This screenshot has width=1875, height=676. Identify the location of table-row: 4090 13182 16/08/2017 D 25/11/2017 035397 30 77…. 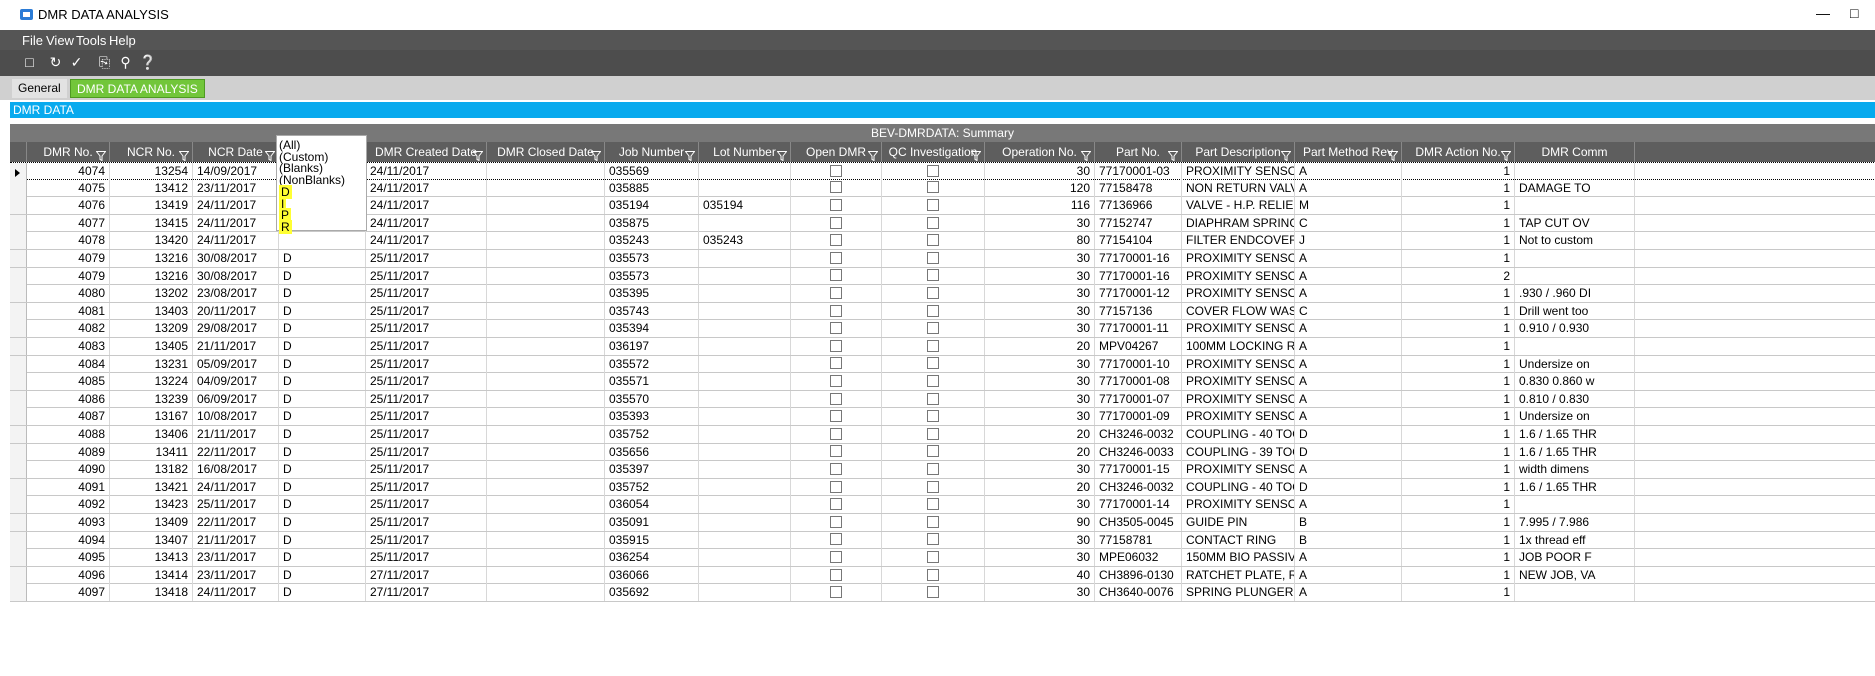
(942, 470).